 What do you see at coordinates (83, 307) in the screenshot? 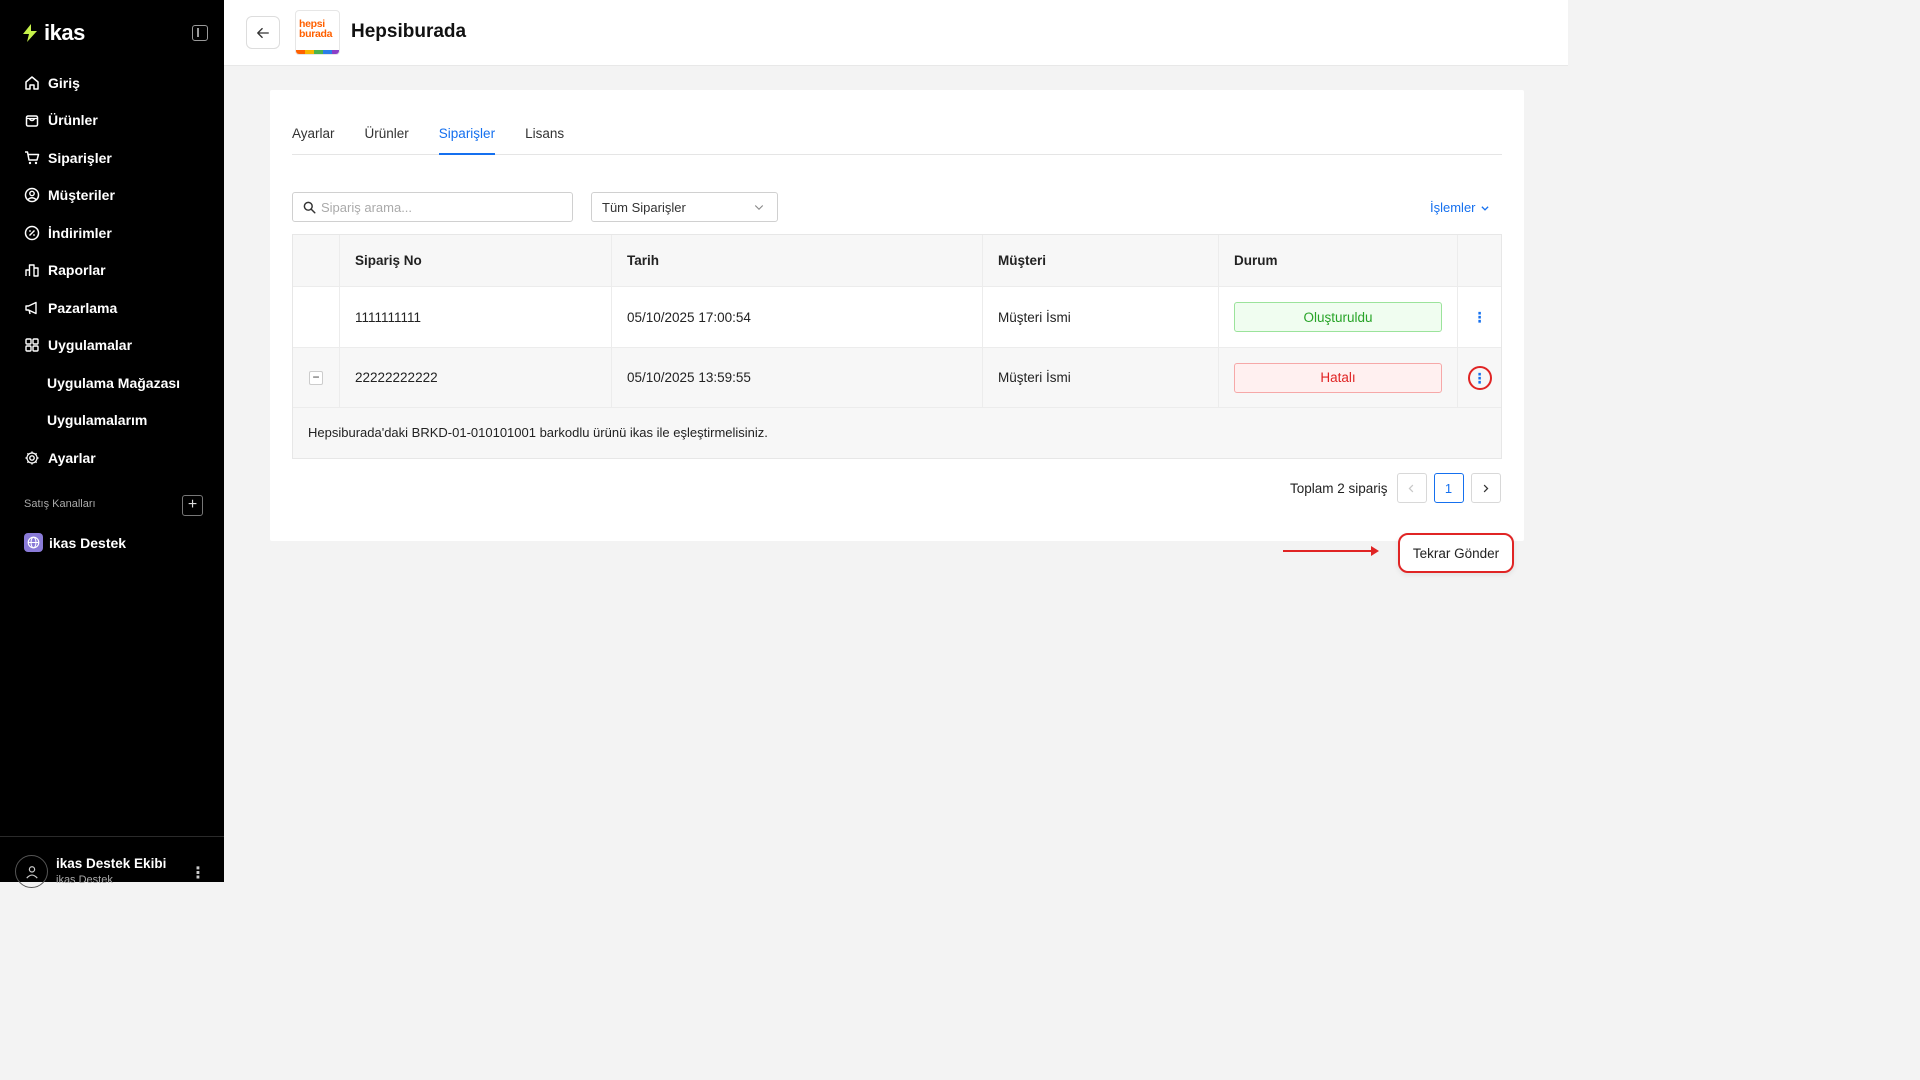
I see `sidebar-item-label: Pazarlama` at bounding box center [83, 307].